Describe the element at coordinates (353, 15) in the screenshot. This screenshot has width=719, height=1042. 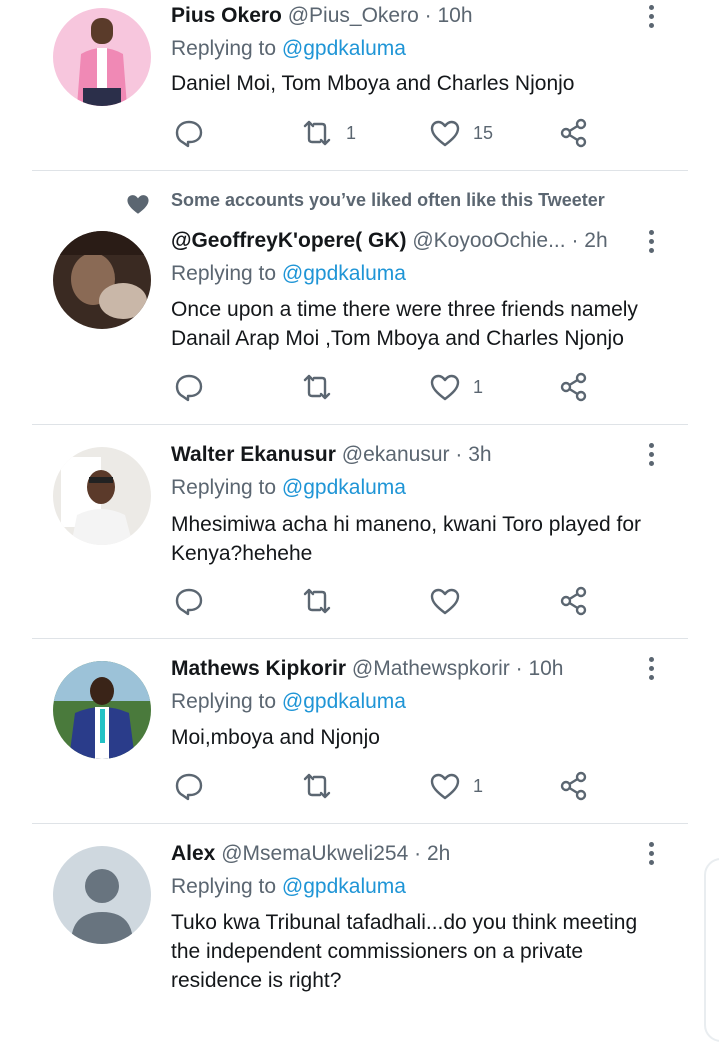
I see `user-handle: @Pius_Okero` at that location.